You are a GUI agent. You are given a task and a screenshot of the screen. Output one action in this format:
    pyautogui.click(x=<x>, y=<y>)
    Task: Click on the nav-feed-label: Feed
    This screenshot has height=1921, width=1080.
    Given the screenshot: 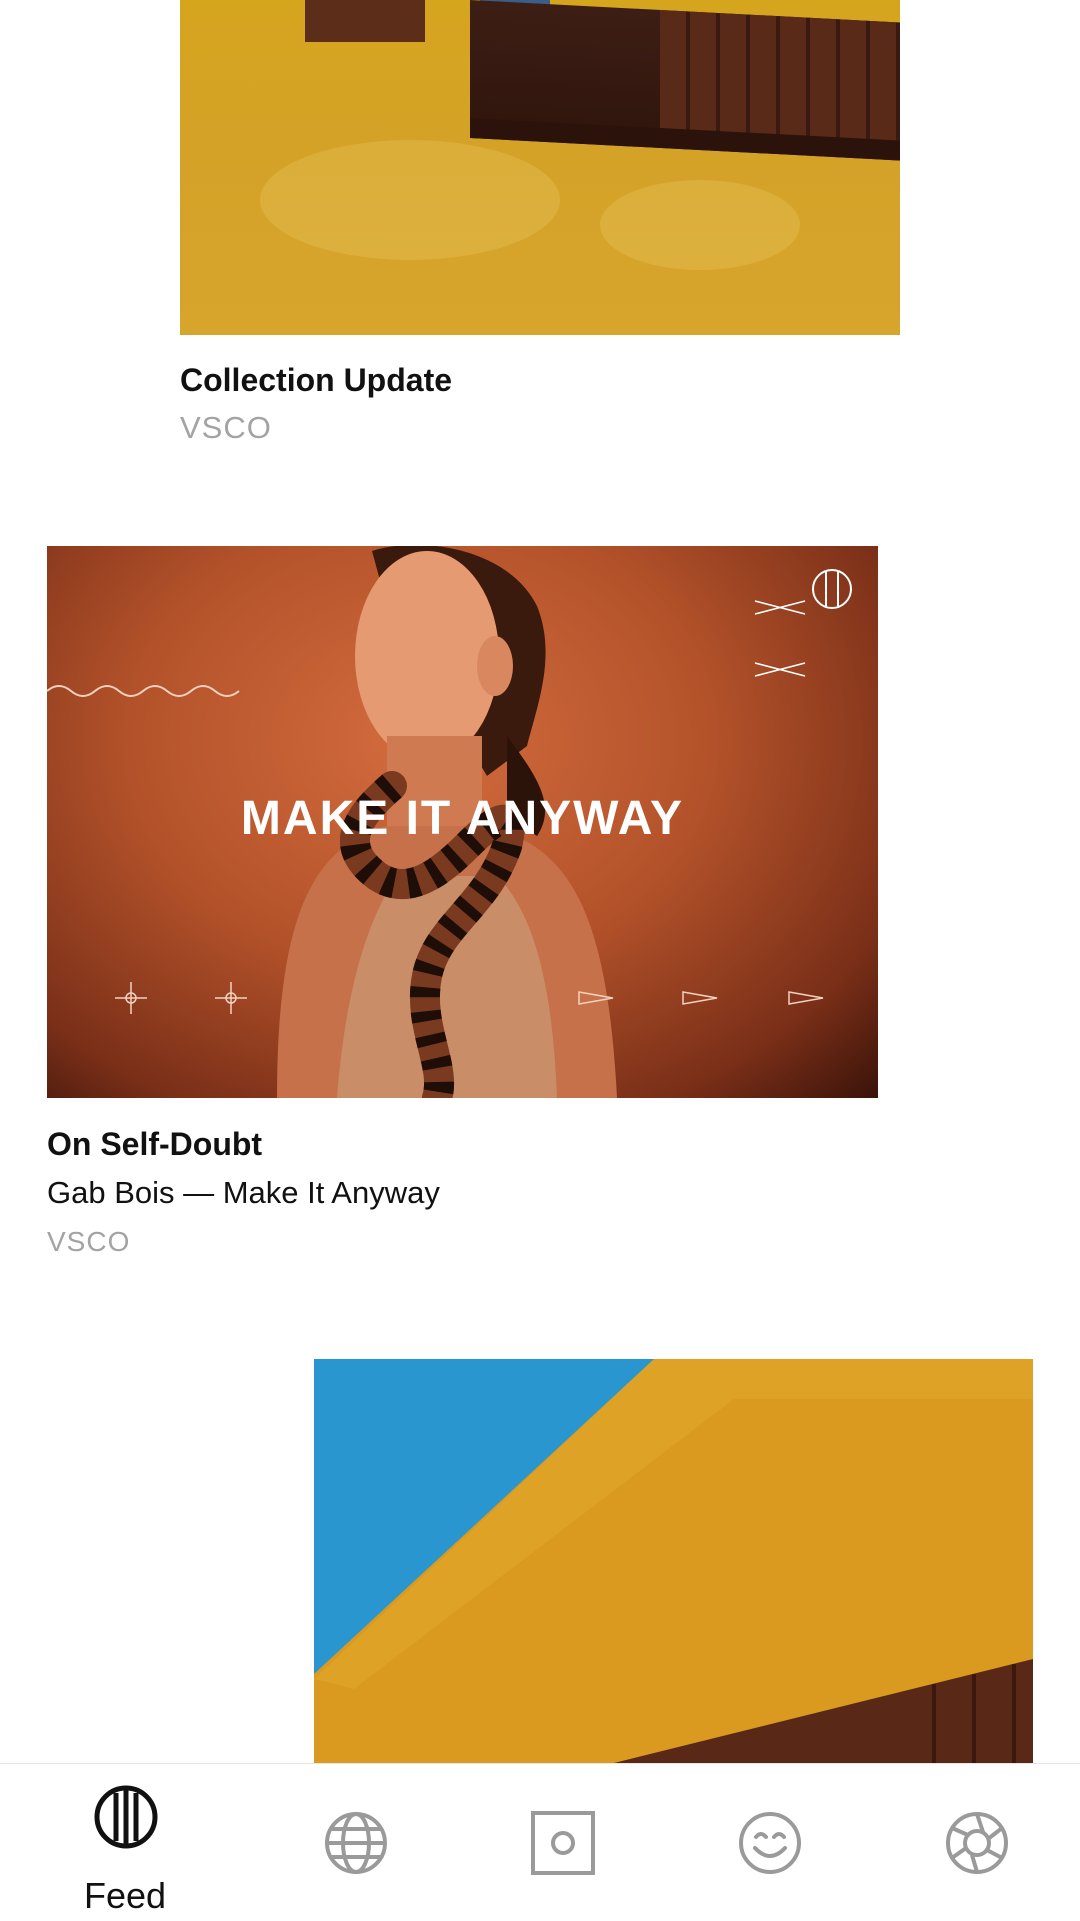 What is the action you would take?
    pyautogui.click(x=125, y=1895)
    